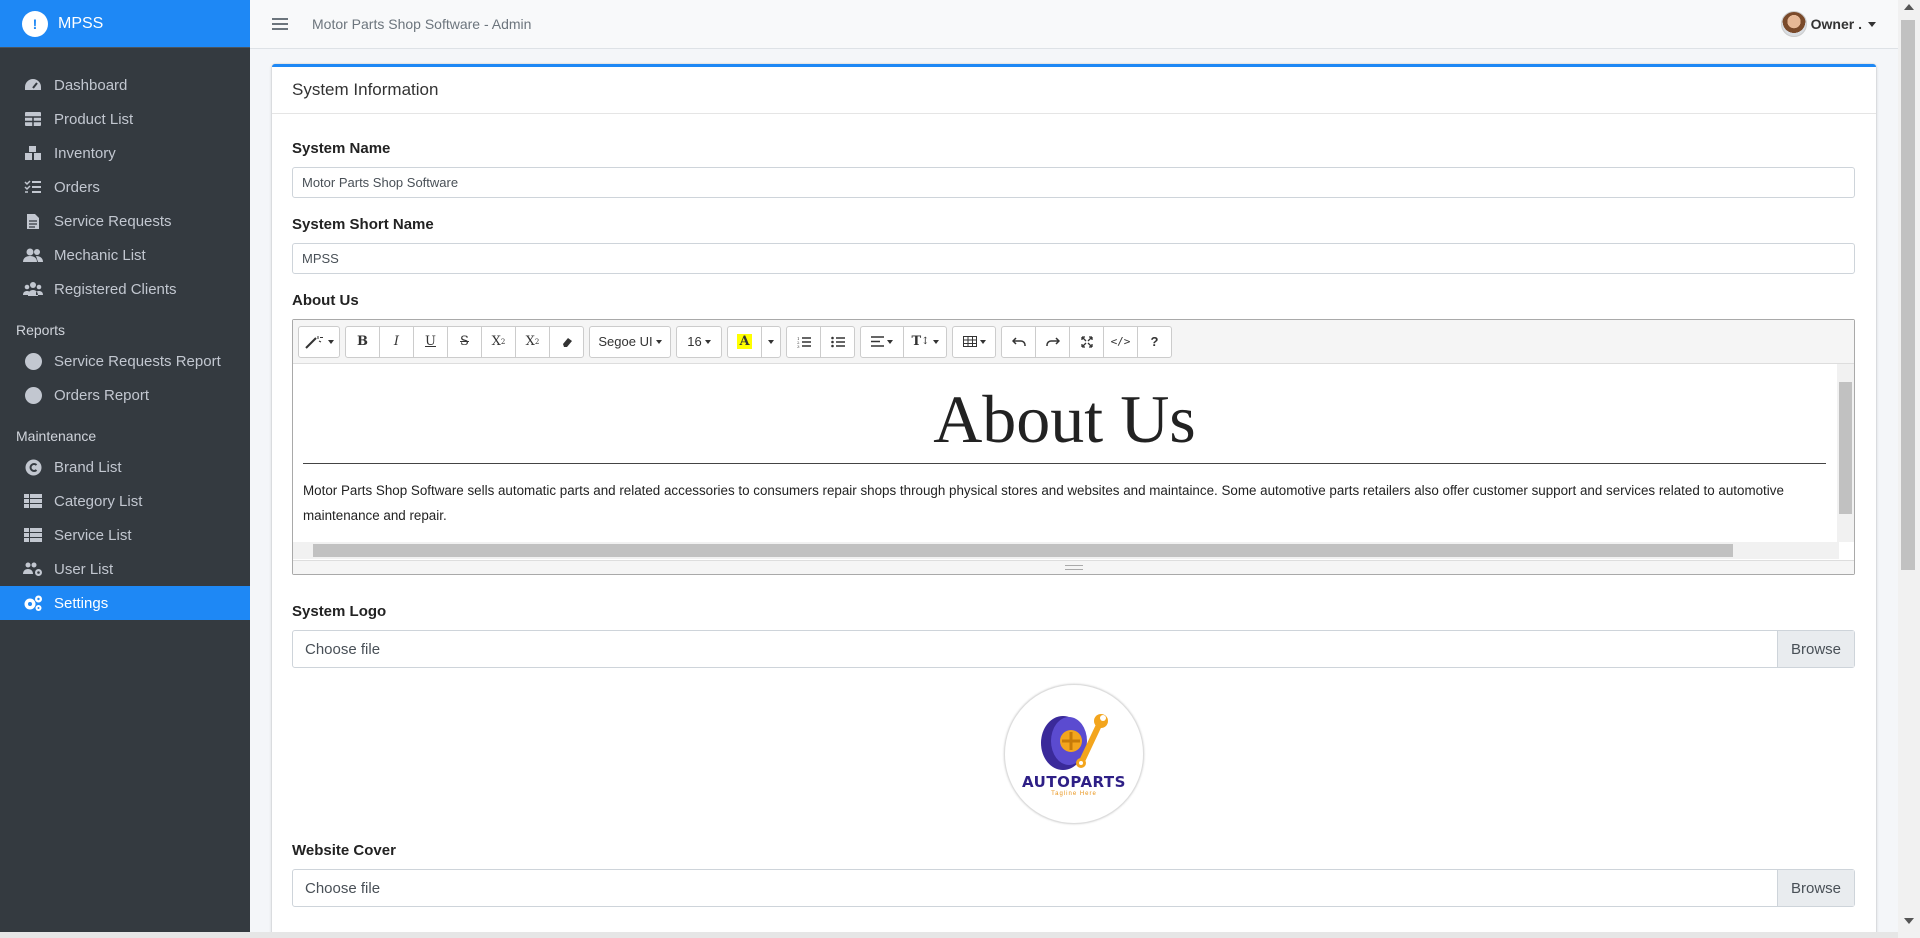  What do you see at coordinates (1073, 649) in the screenshot?
I see `system-logo-file-input: Choose file Browse` at bounding box center [1073, 649].